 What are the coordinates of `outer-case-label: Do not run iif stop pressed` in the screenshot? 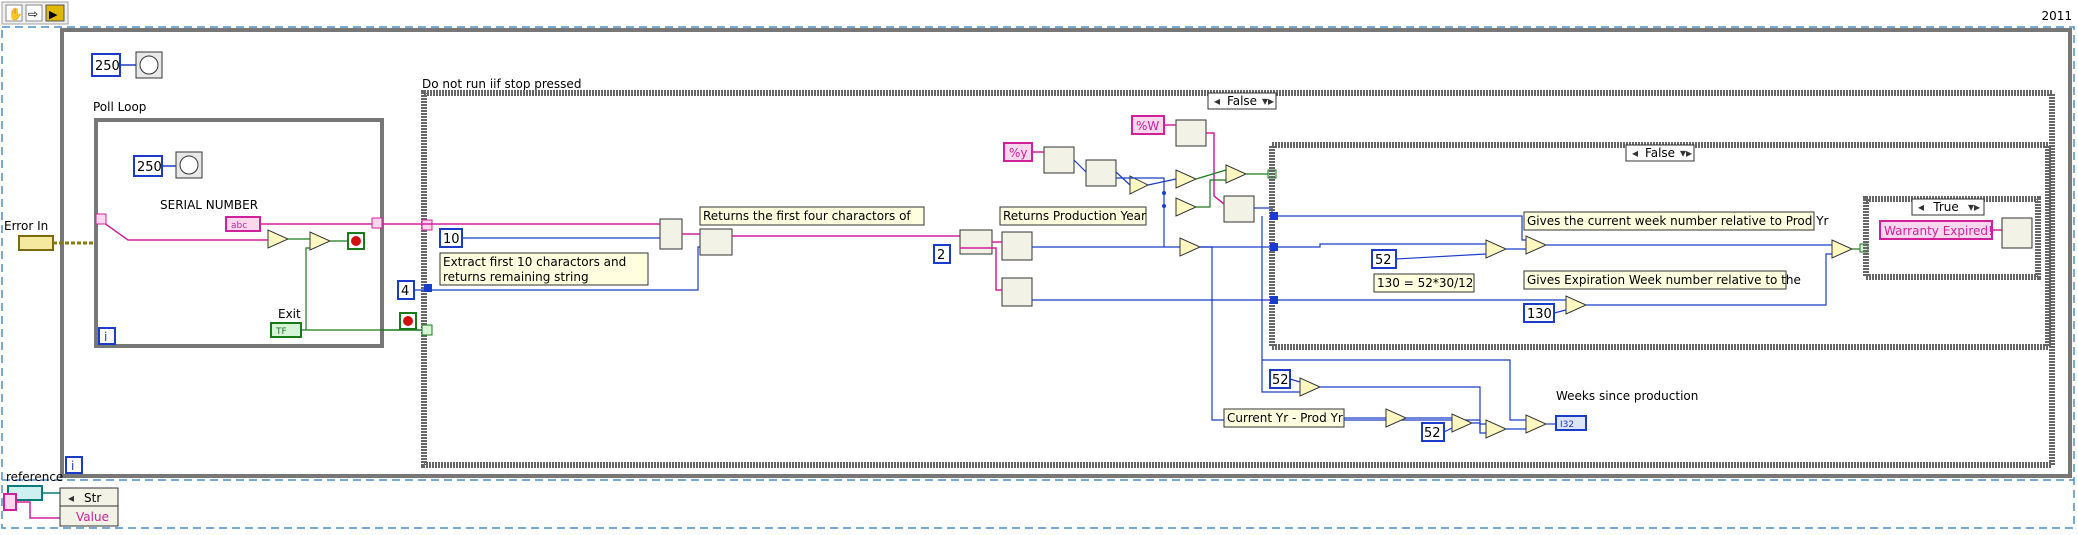 It's located at (501, 84).